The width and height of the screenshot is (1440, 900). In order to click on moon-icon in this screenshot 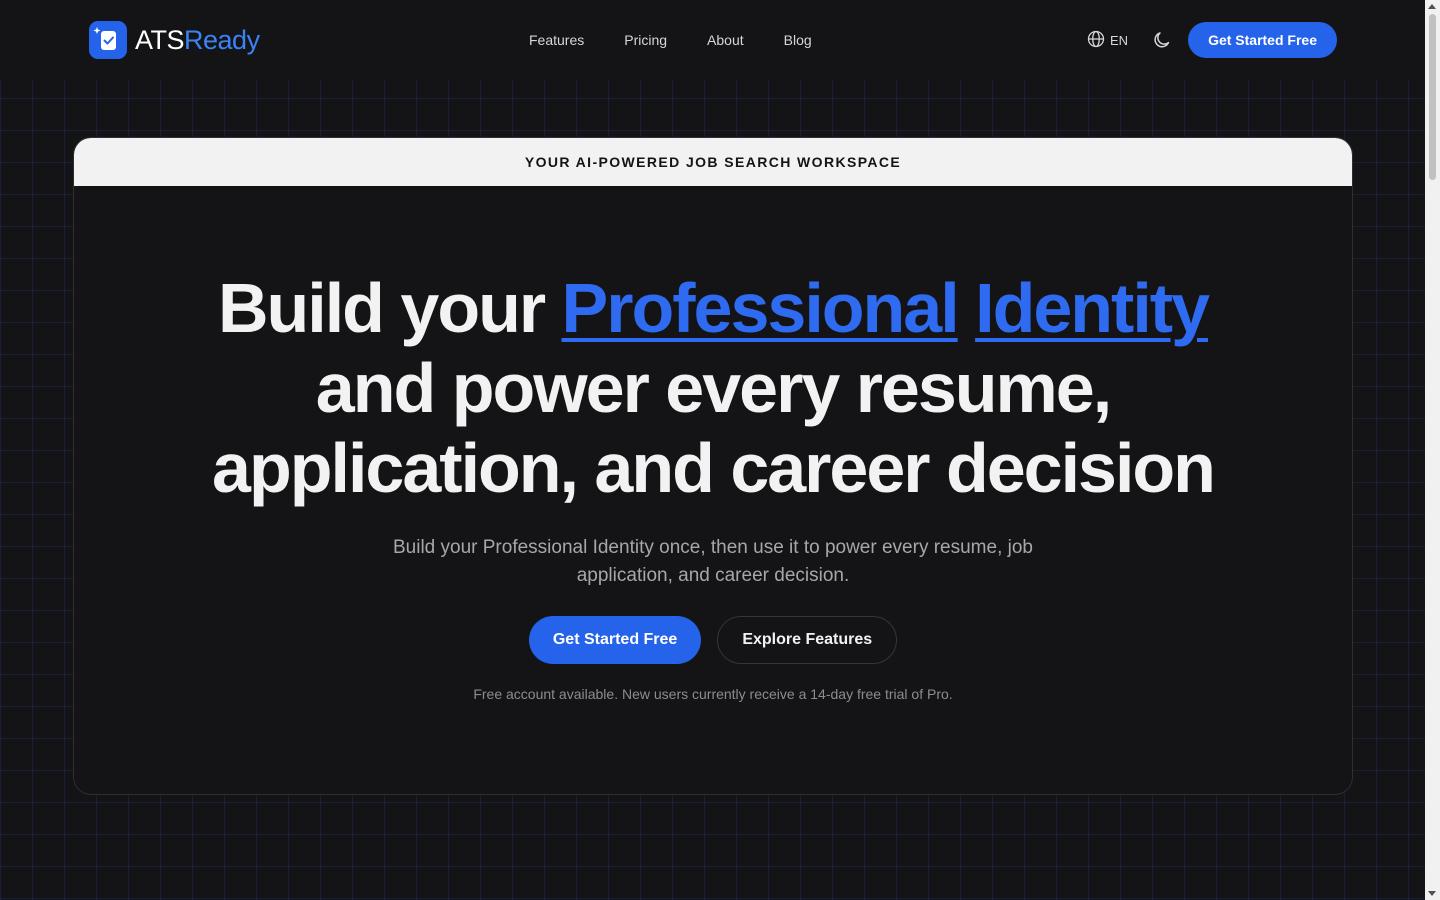, I will do `click(1162, 40)`.